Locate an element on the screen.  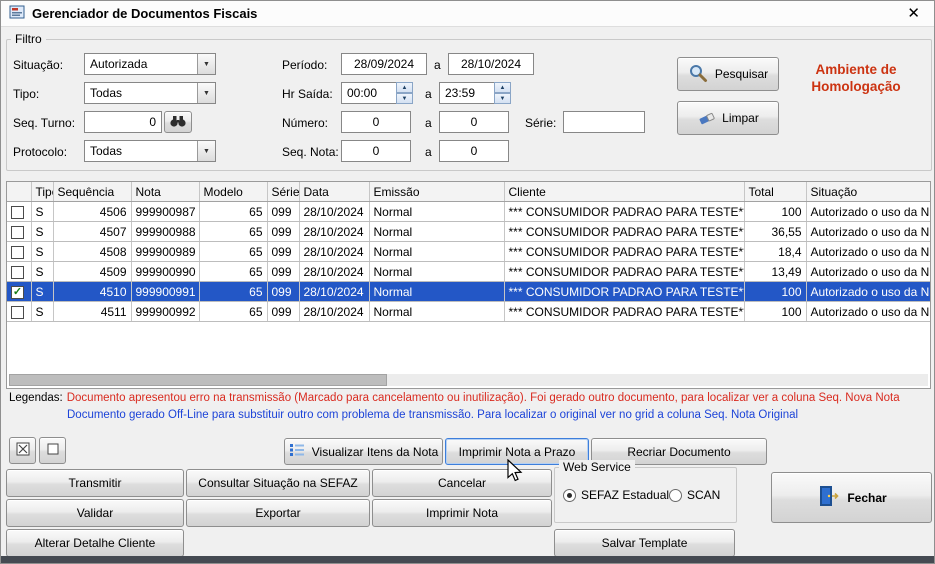
check-all-button is located at coordinates (22, 450).